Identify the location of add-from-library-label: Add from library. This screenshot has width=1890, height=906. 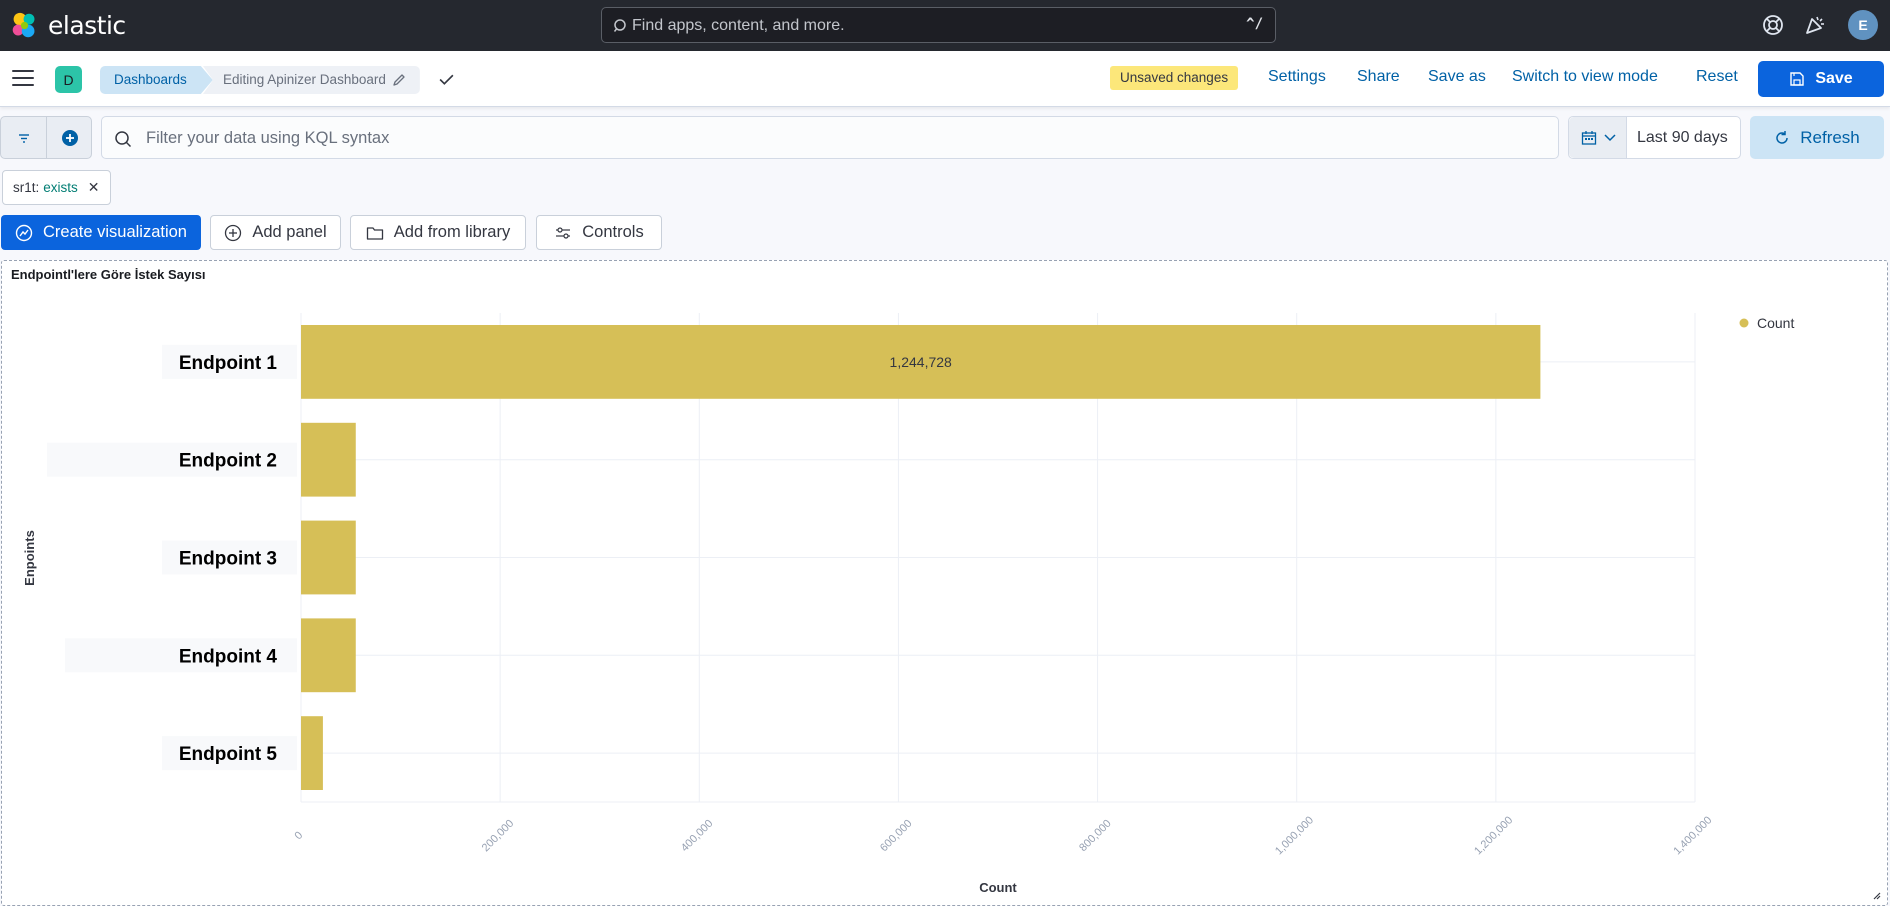
(452, 232).